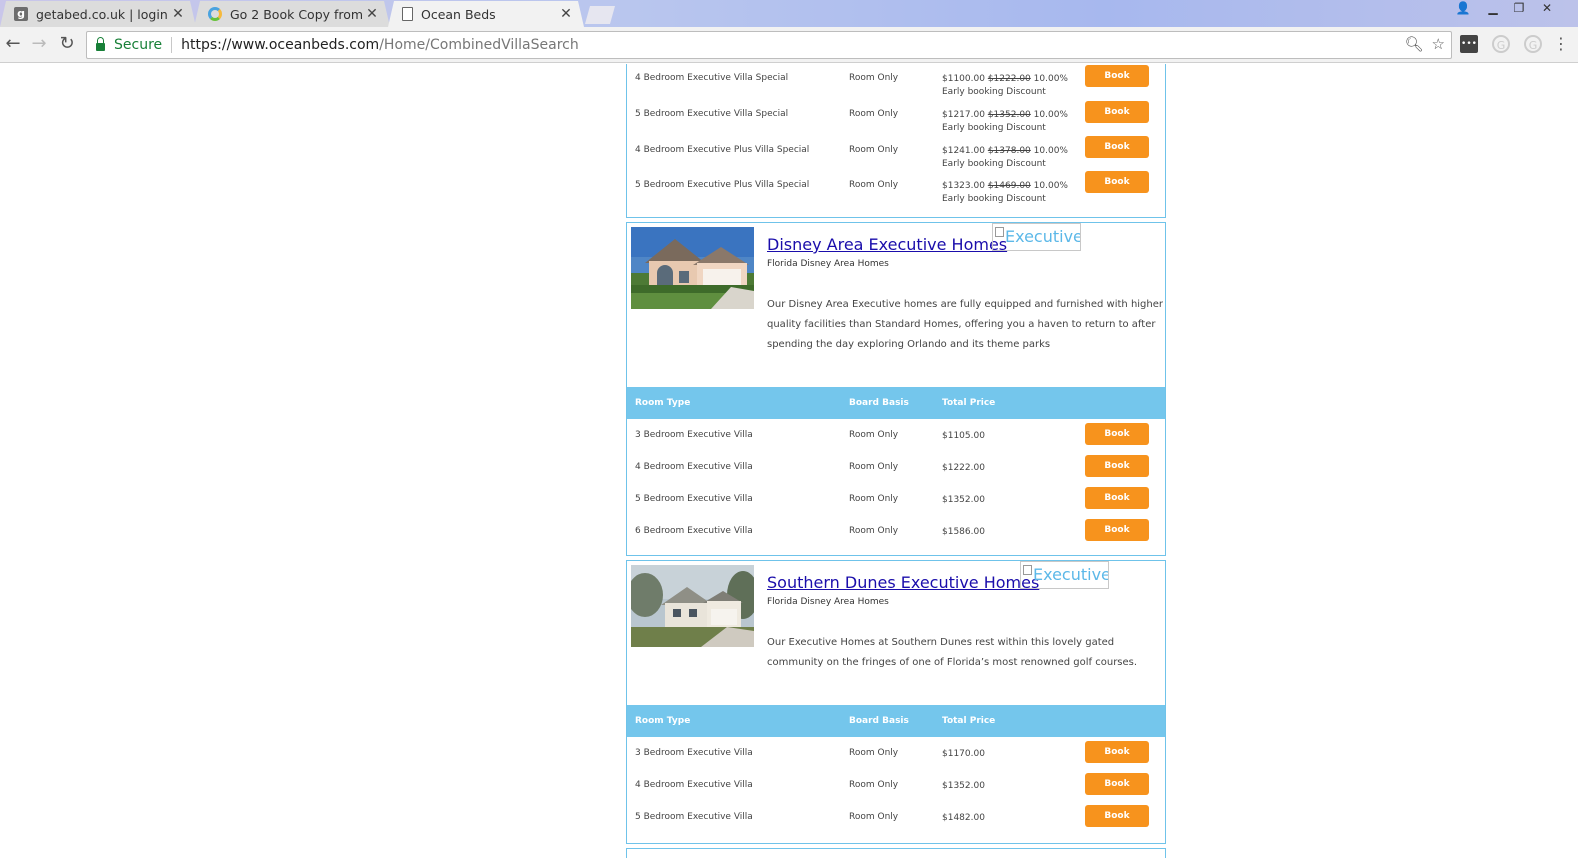 The width and height of the screenshot is (1578, 858). I want to click on room-type: 5 Bedroom Executive Plus Villa Special, so click(722, 185).